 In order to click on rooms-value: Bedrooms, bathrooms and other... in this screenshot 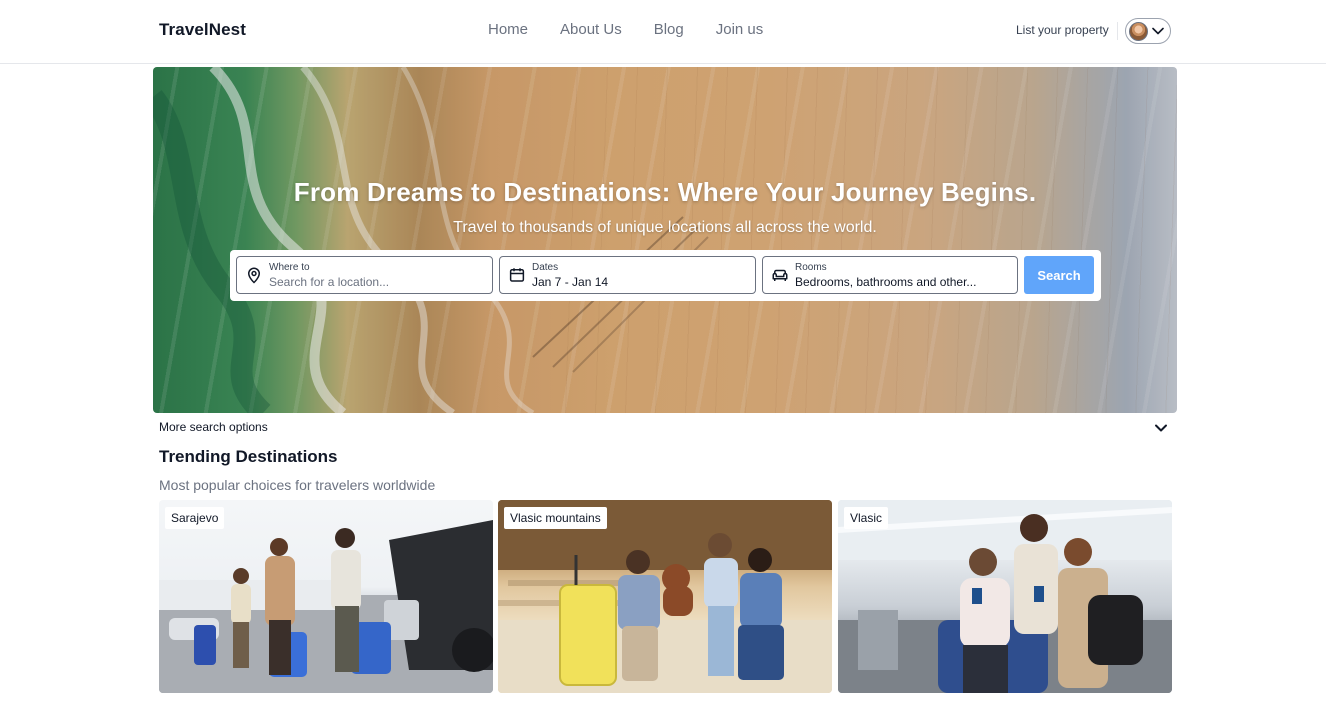, I will do `click(885, 282)`.